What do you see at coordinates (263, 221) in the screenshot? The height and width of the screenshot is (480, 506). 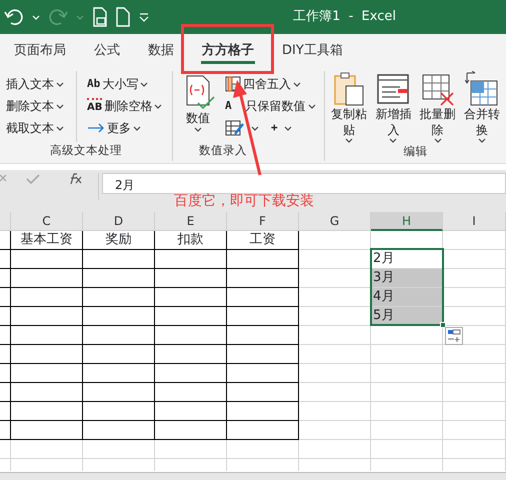 I see `column-header: F` at bounding box center [263, 221].